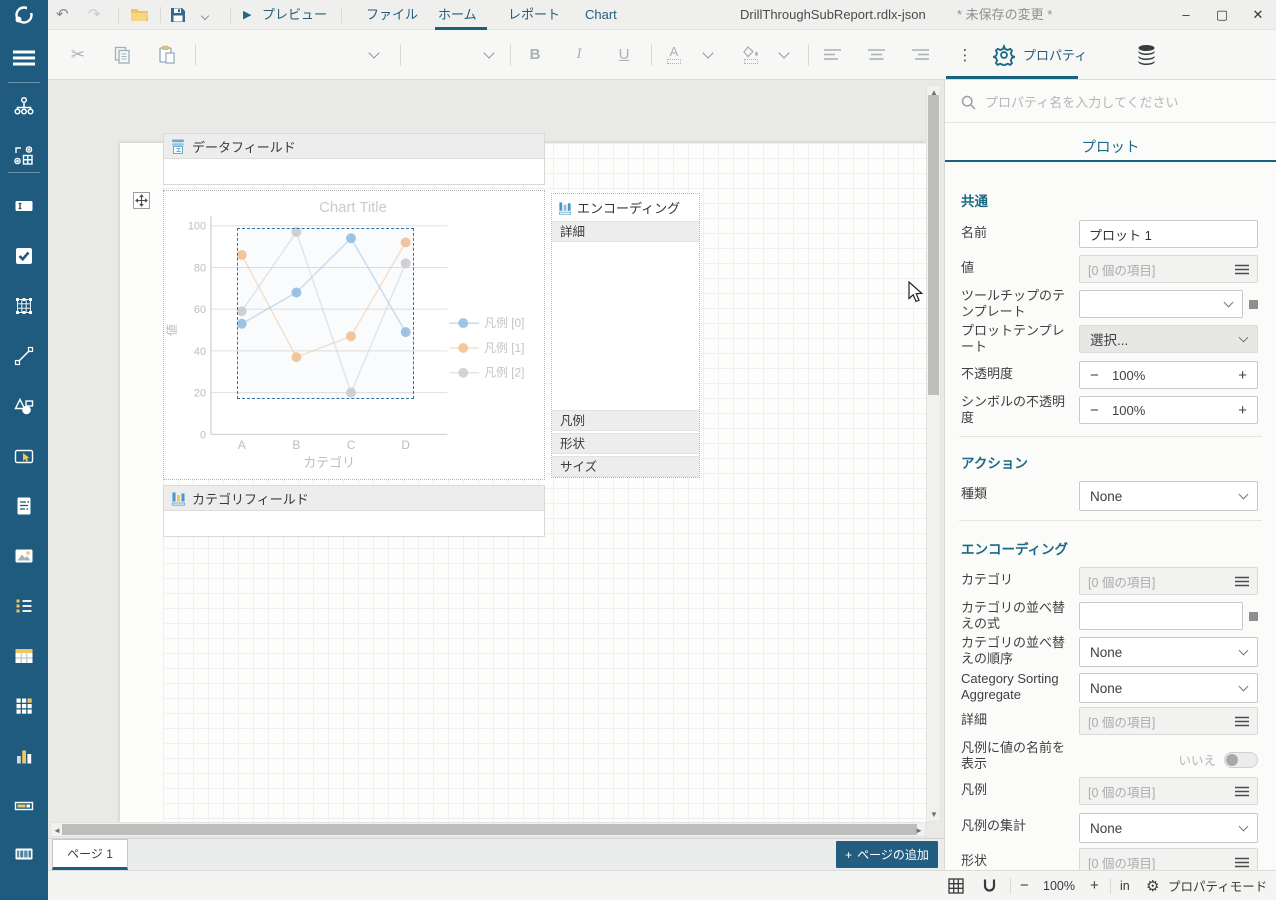 This screenshot has height=900, width=1276. What do you see at coordinates (325, 313) in the screenshot?
I see `selection-marquee` at bounding box center [325, 313].